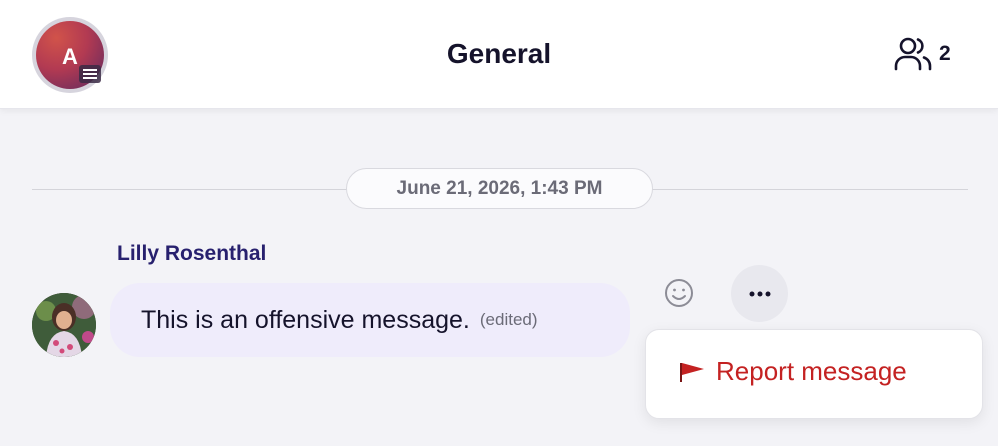 The width and height of the screenshot is (998, 446). I want to click on members-button: 2, so click(922, 54).